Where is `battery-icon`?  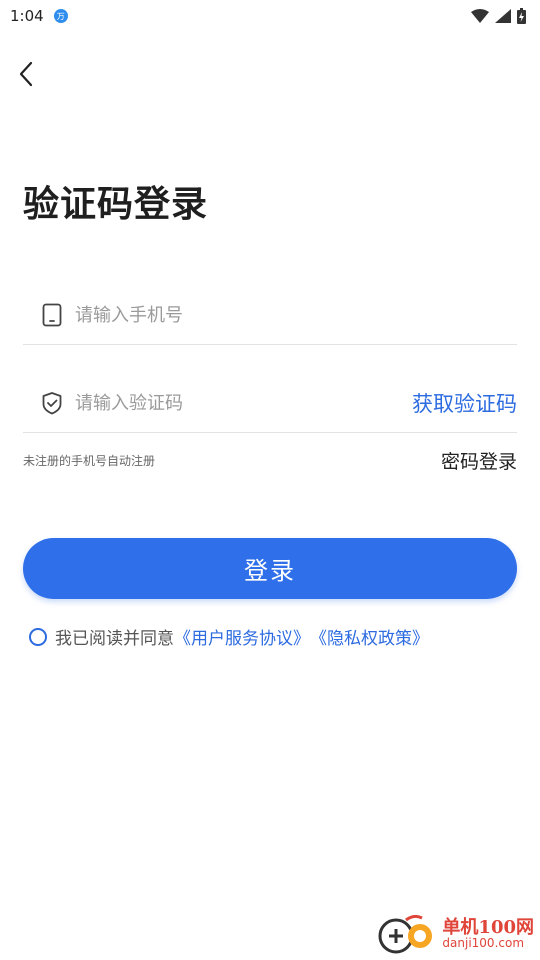 battery-icon is located at coordinates (521, 16).